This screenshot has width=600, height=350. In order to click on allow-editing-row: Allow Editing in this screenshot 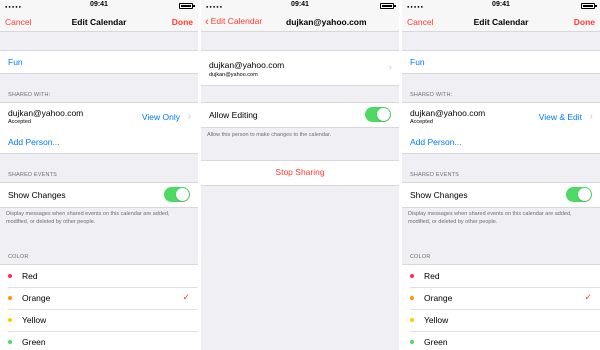, I will do `click(300, 115)`.